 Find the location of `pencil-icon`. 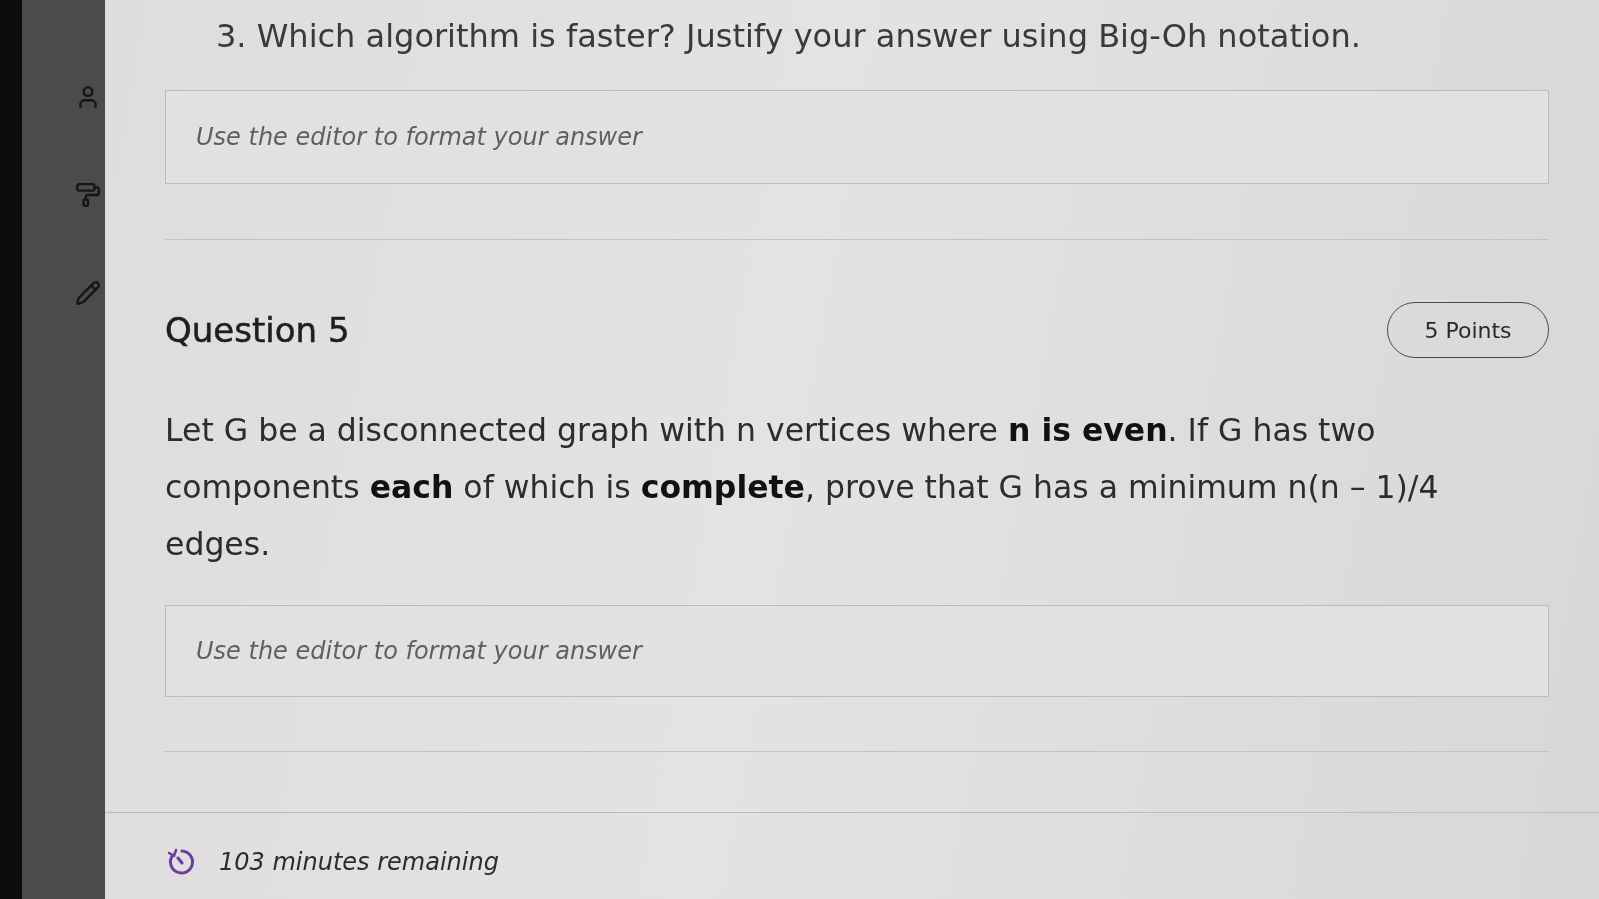

pencil-icon is located at coordinates (88, 293).